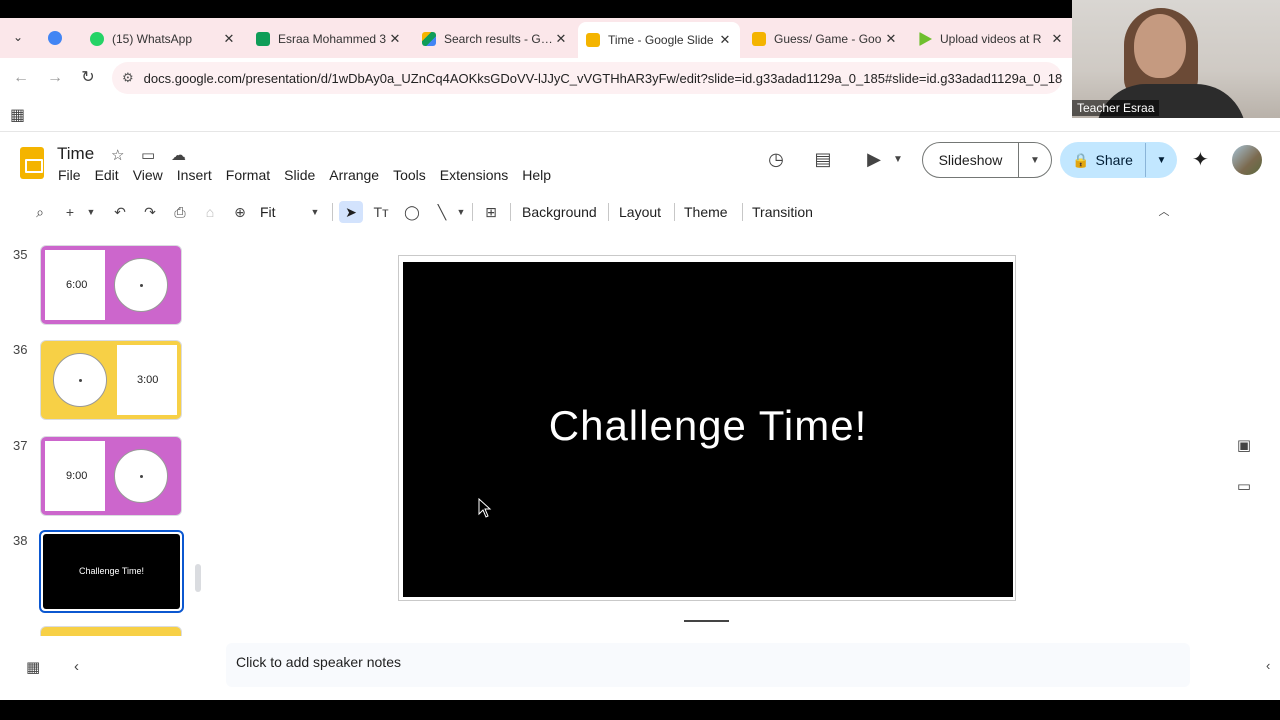 This screenshot has width=1280, height=720. Describe the element at coordinates (210, 212) in the screenshot. I see `paint-format-icon: ⌂` at that location.